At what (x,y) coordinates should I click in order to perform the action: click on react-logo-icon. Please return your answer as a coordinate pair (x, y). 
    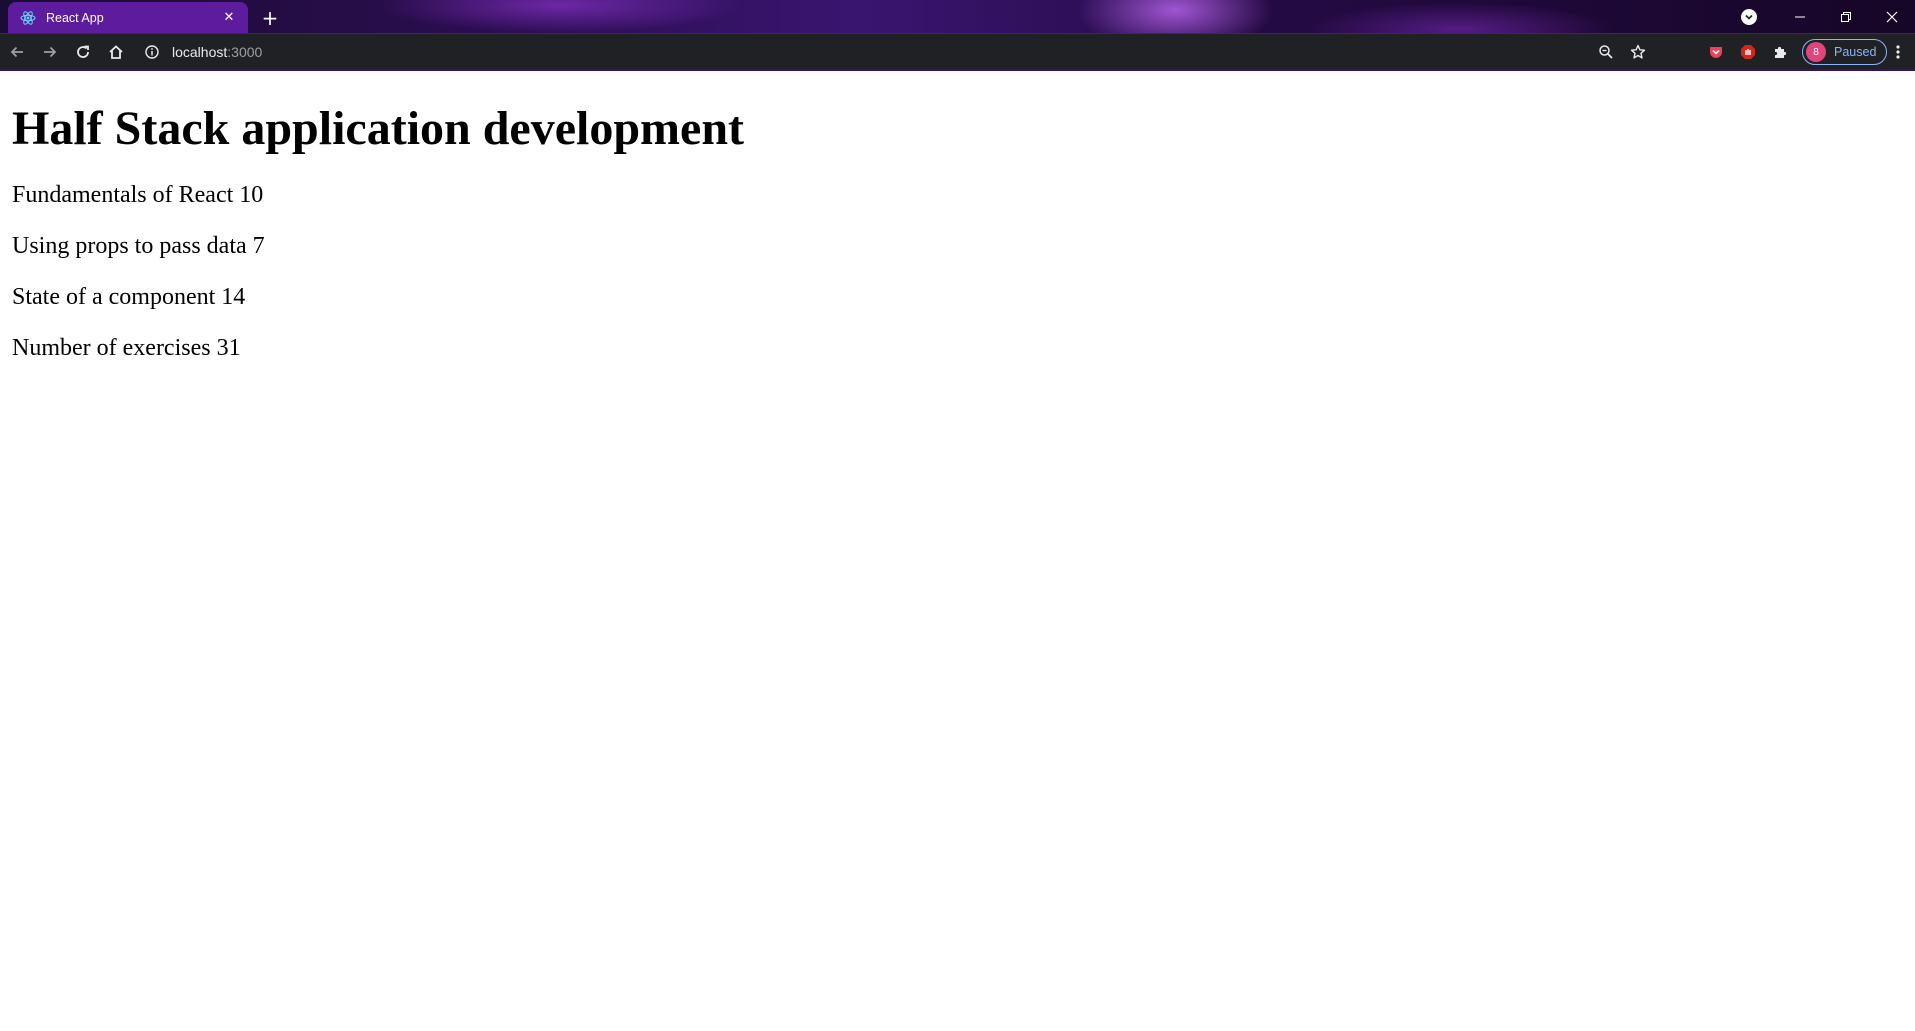
    Looking at the image, I should click on (28, 18).